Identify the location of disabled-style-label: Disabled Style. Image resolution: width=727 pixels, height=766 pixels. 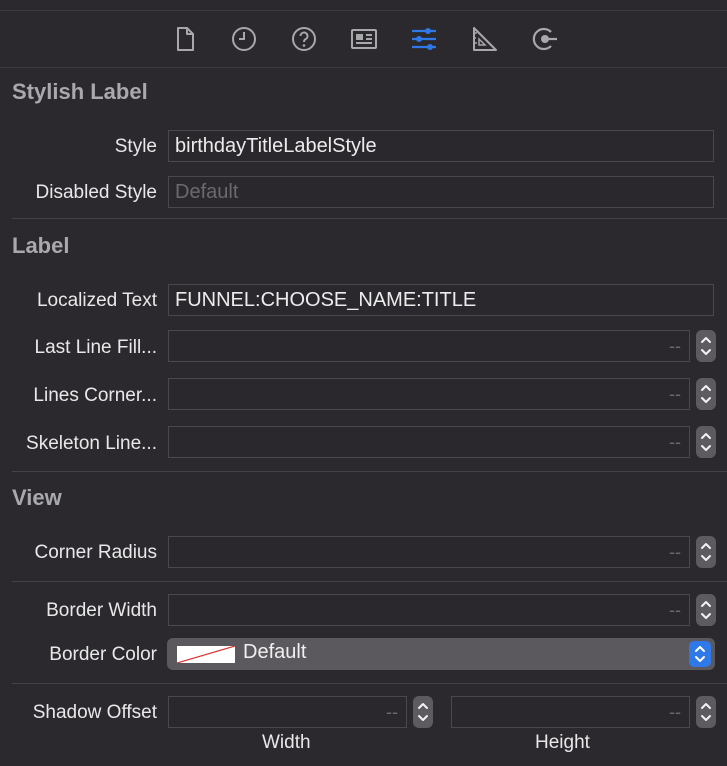
(96, 192).